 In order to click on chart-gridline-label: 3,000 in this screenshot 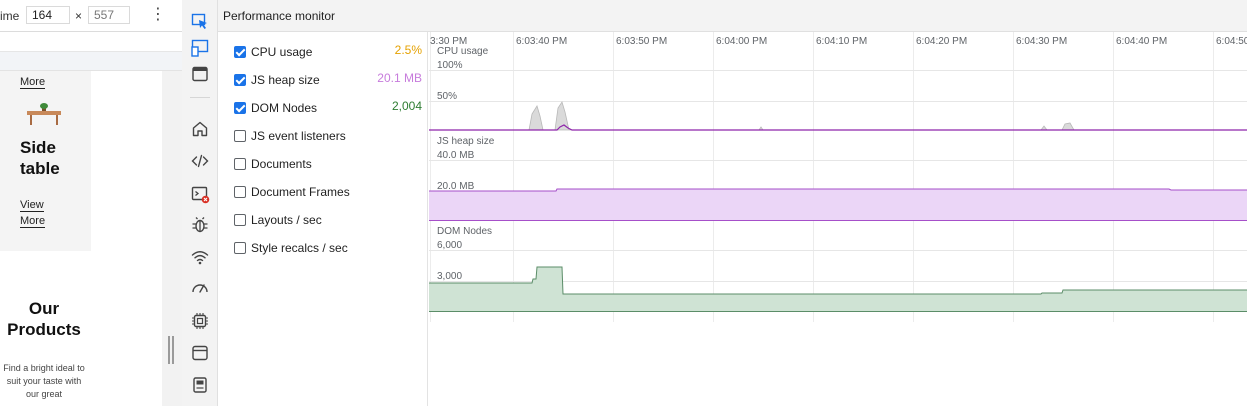, I will do `click(449, 276)`.